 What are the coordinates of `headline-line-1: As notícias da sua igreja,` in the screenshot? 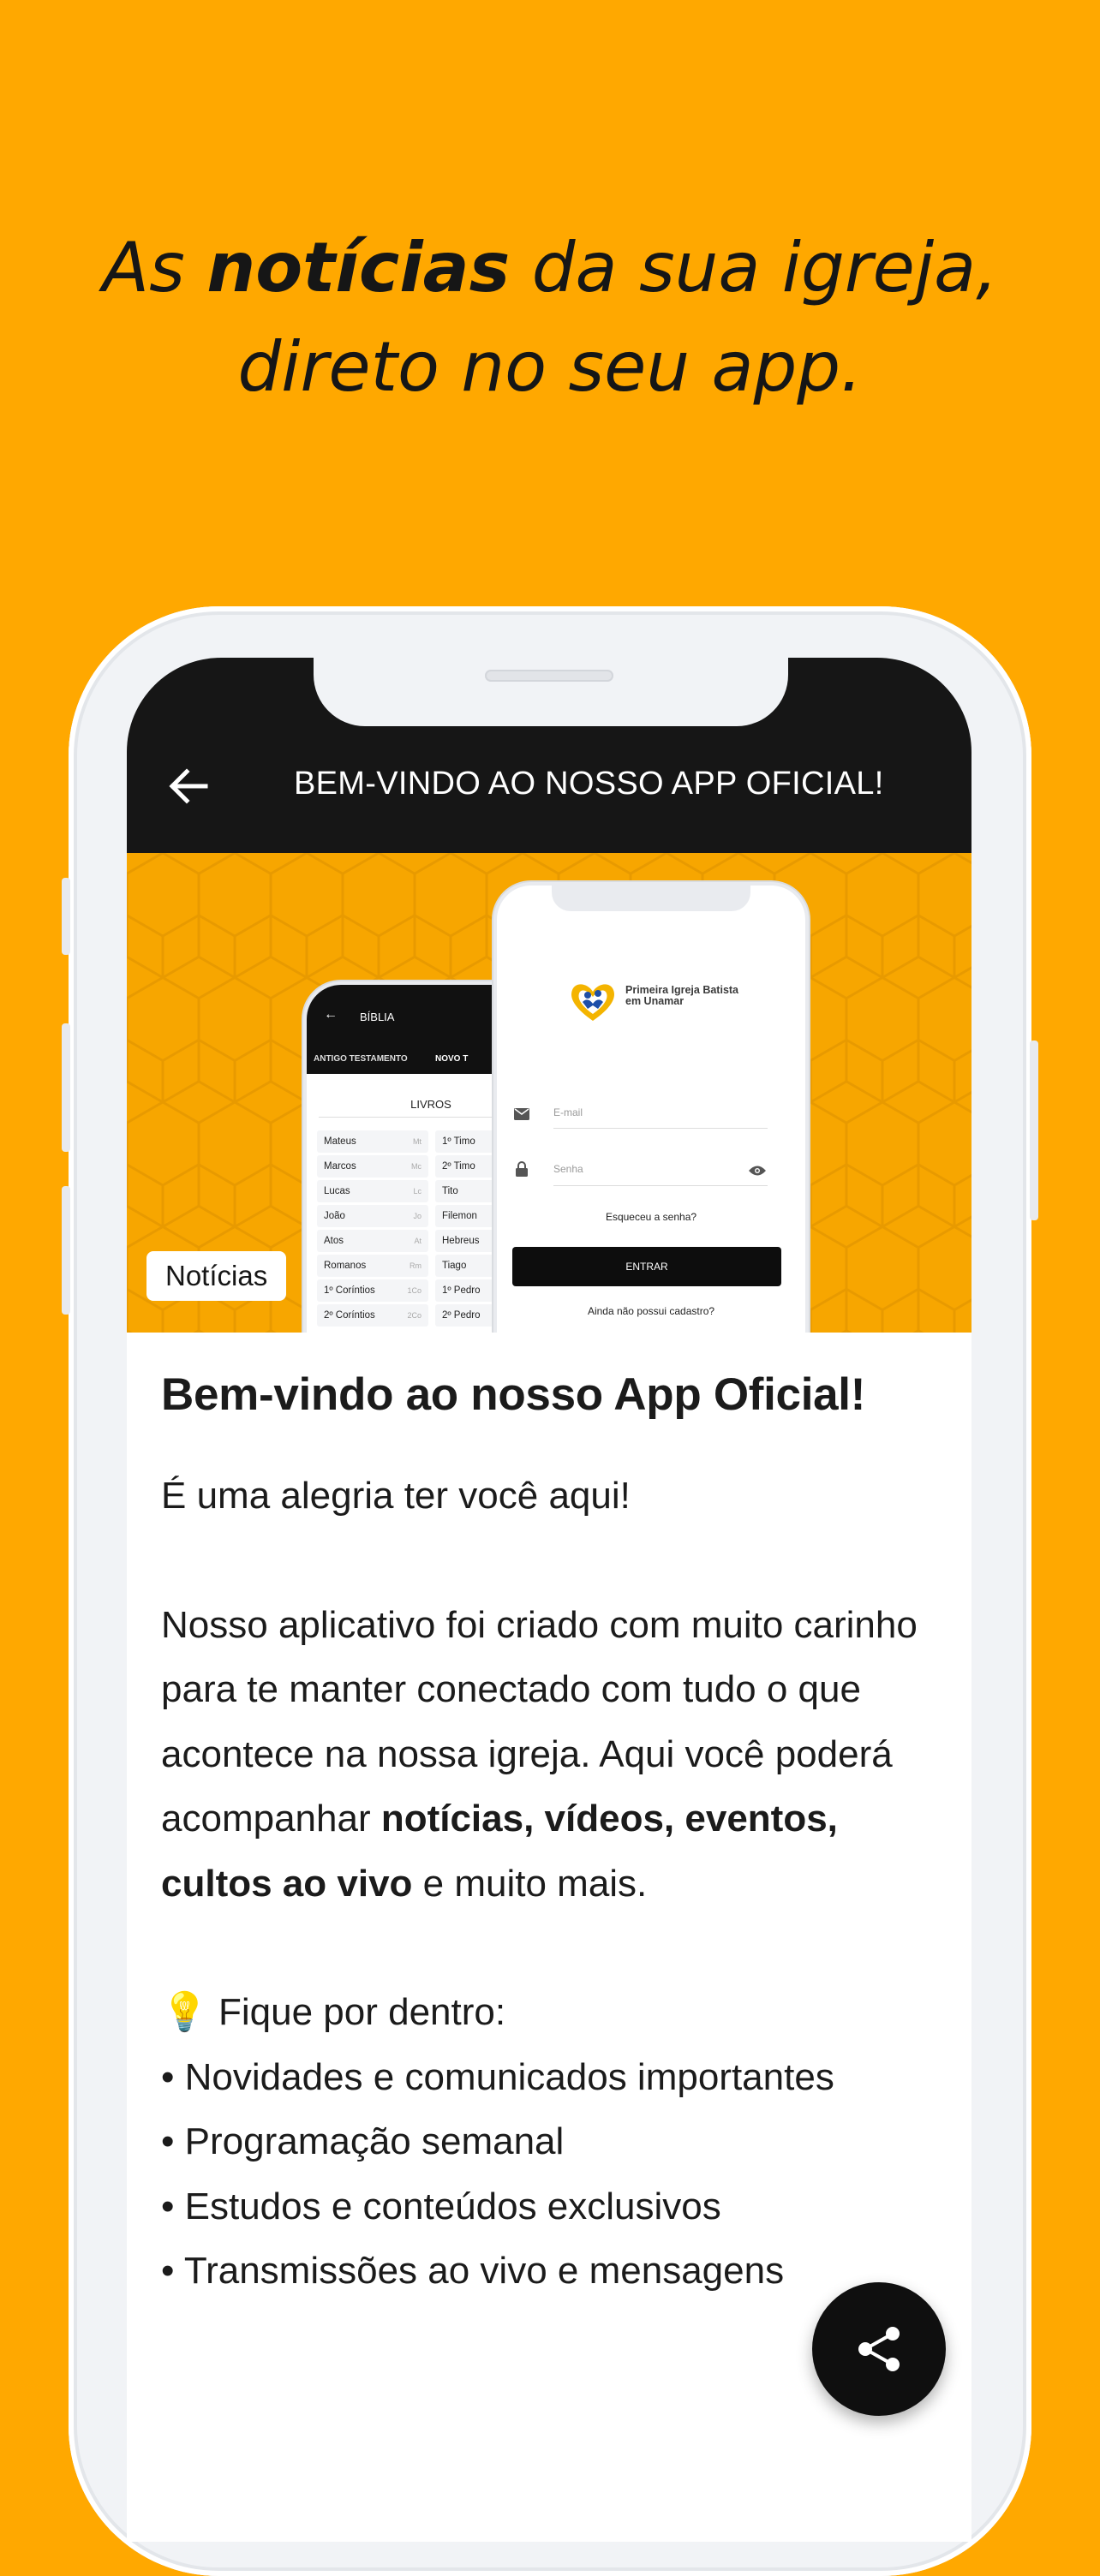 It's located at (550, 268).